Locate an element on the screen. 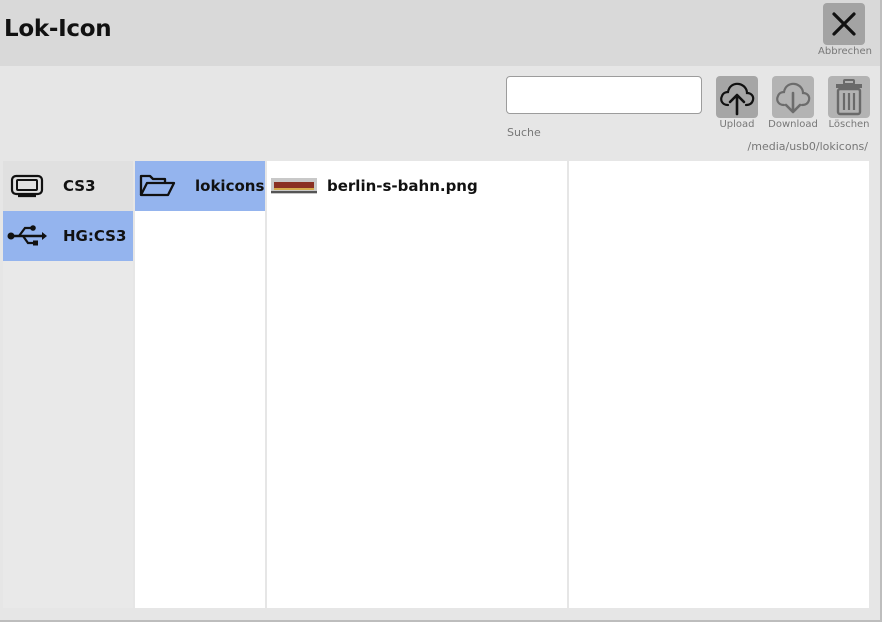  current-path: /media/usb0/lokicons/ is located at coordinates (807, 146).